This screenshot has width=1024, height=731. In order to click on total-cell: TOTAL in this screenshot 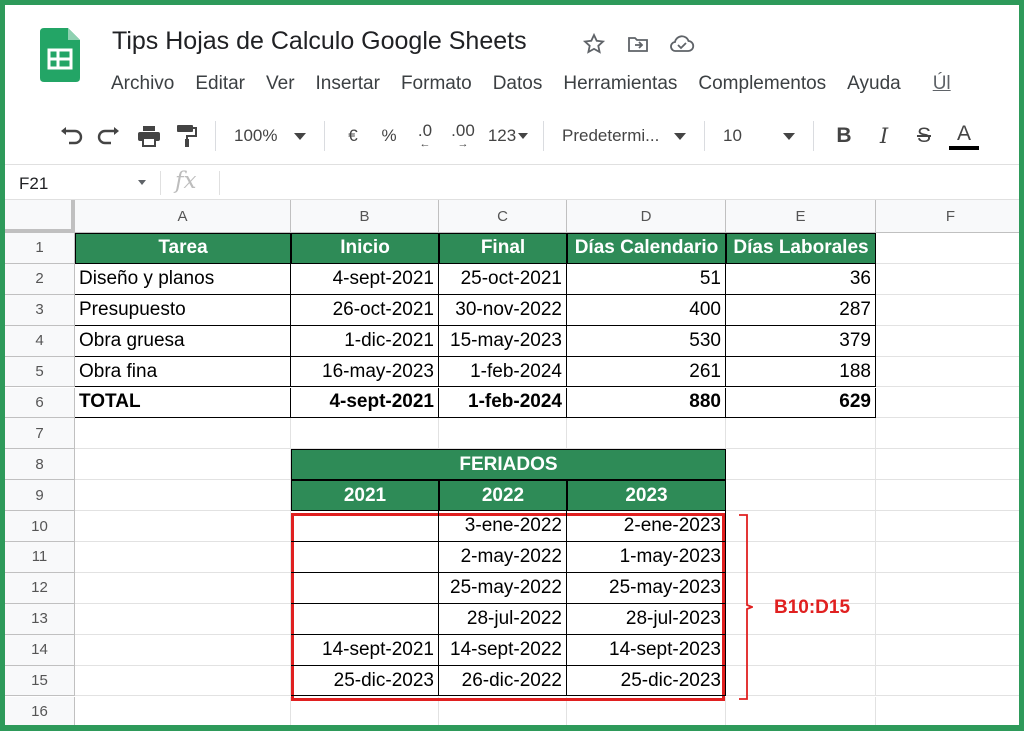, I will do `click(183, 403)`.